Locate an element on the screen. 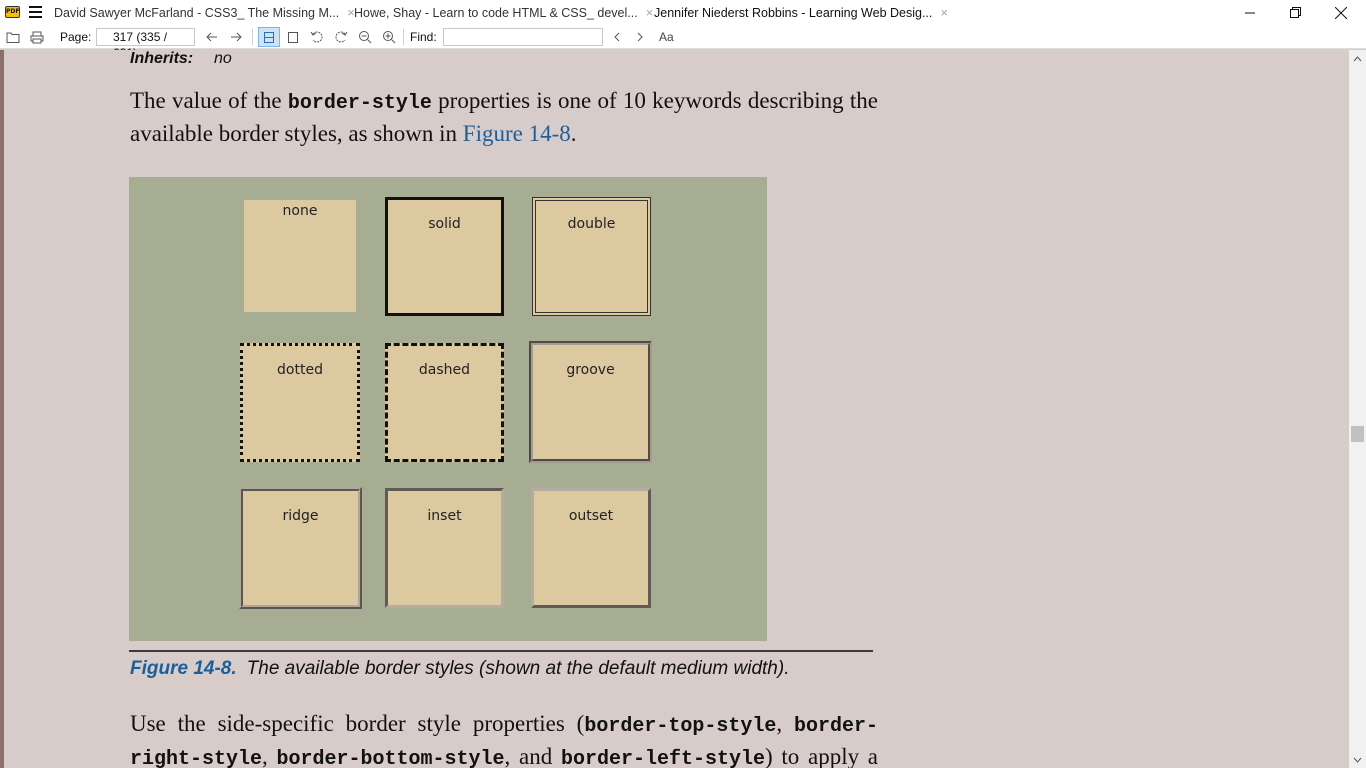 Image resolution: width=1366 pixels, height=768 pixels. code-border-left-style: border-left-style is located at coordinates (662, 758).